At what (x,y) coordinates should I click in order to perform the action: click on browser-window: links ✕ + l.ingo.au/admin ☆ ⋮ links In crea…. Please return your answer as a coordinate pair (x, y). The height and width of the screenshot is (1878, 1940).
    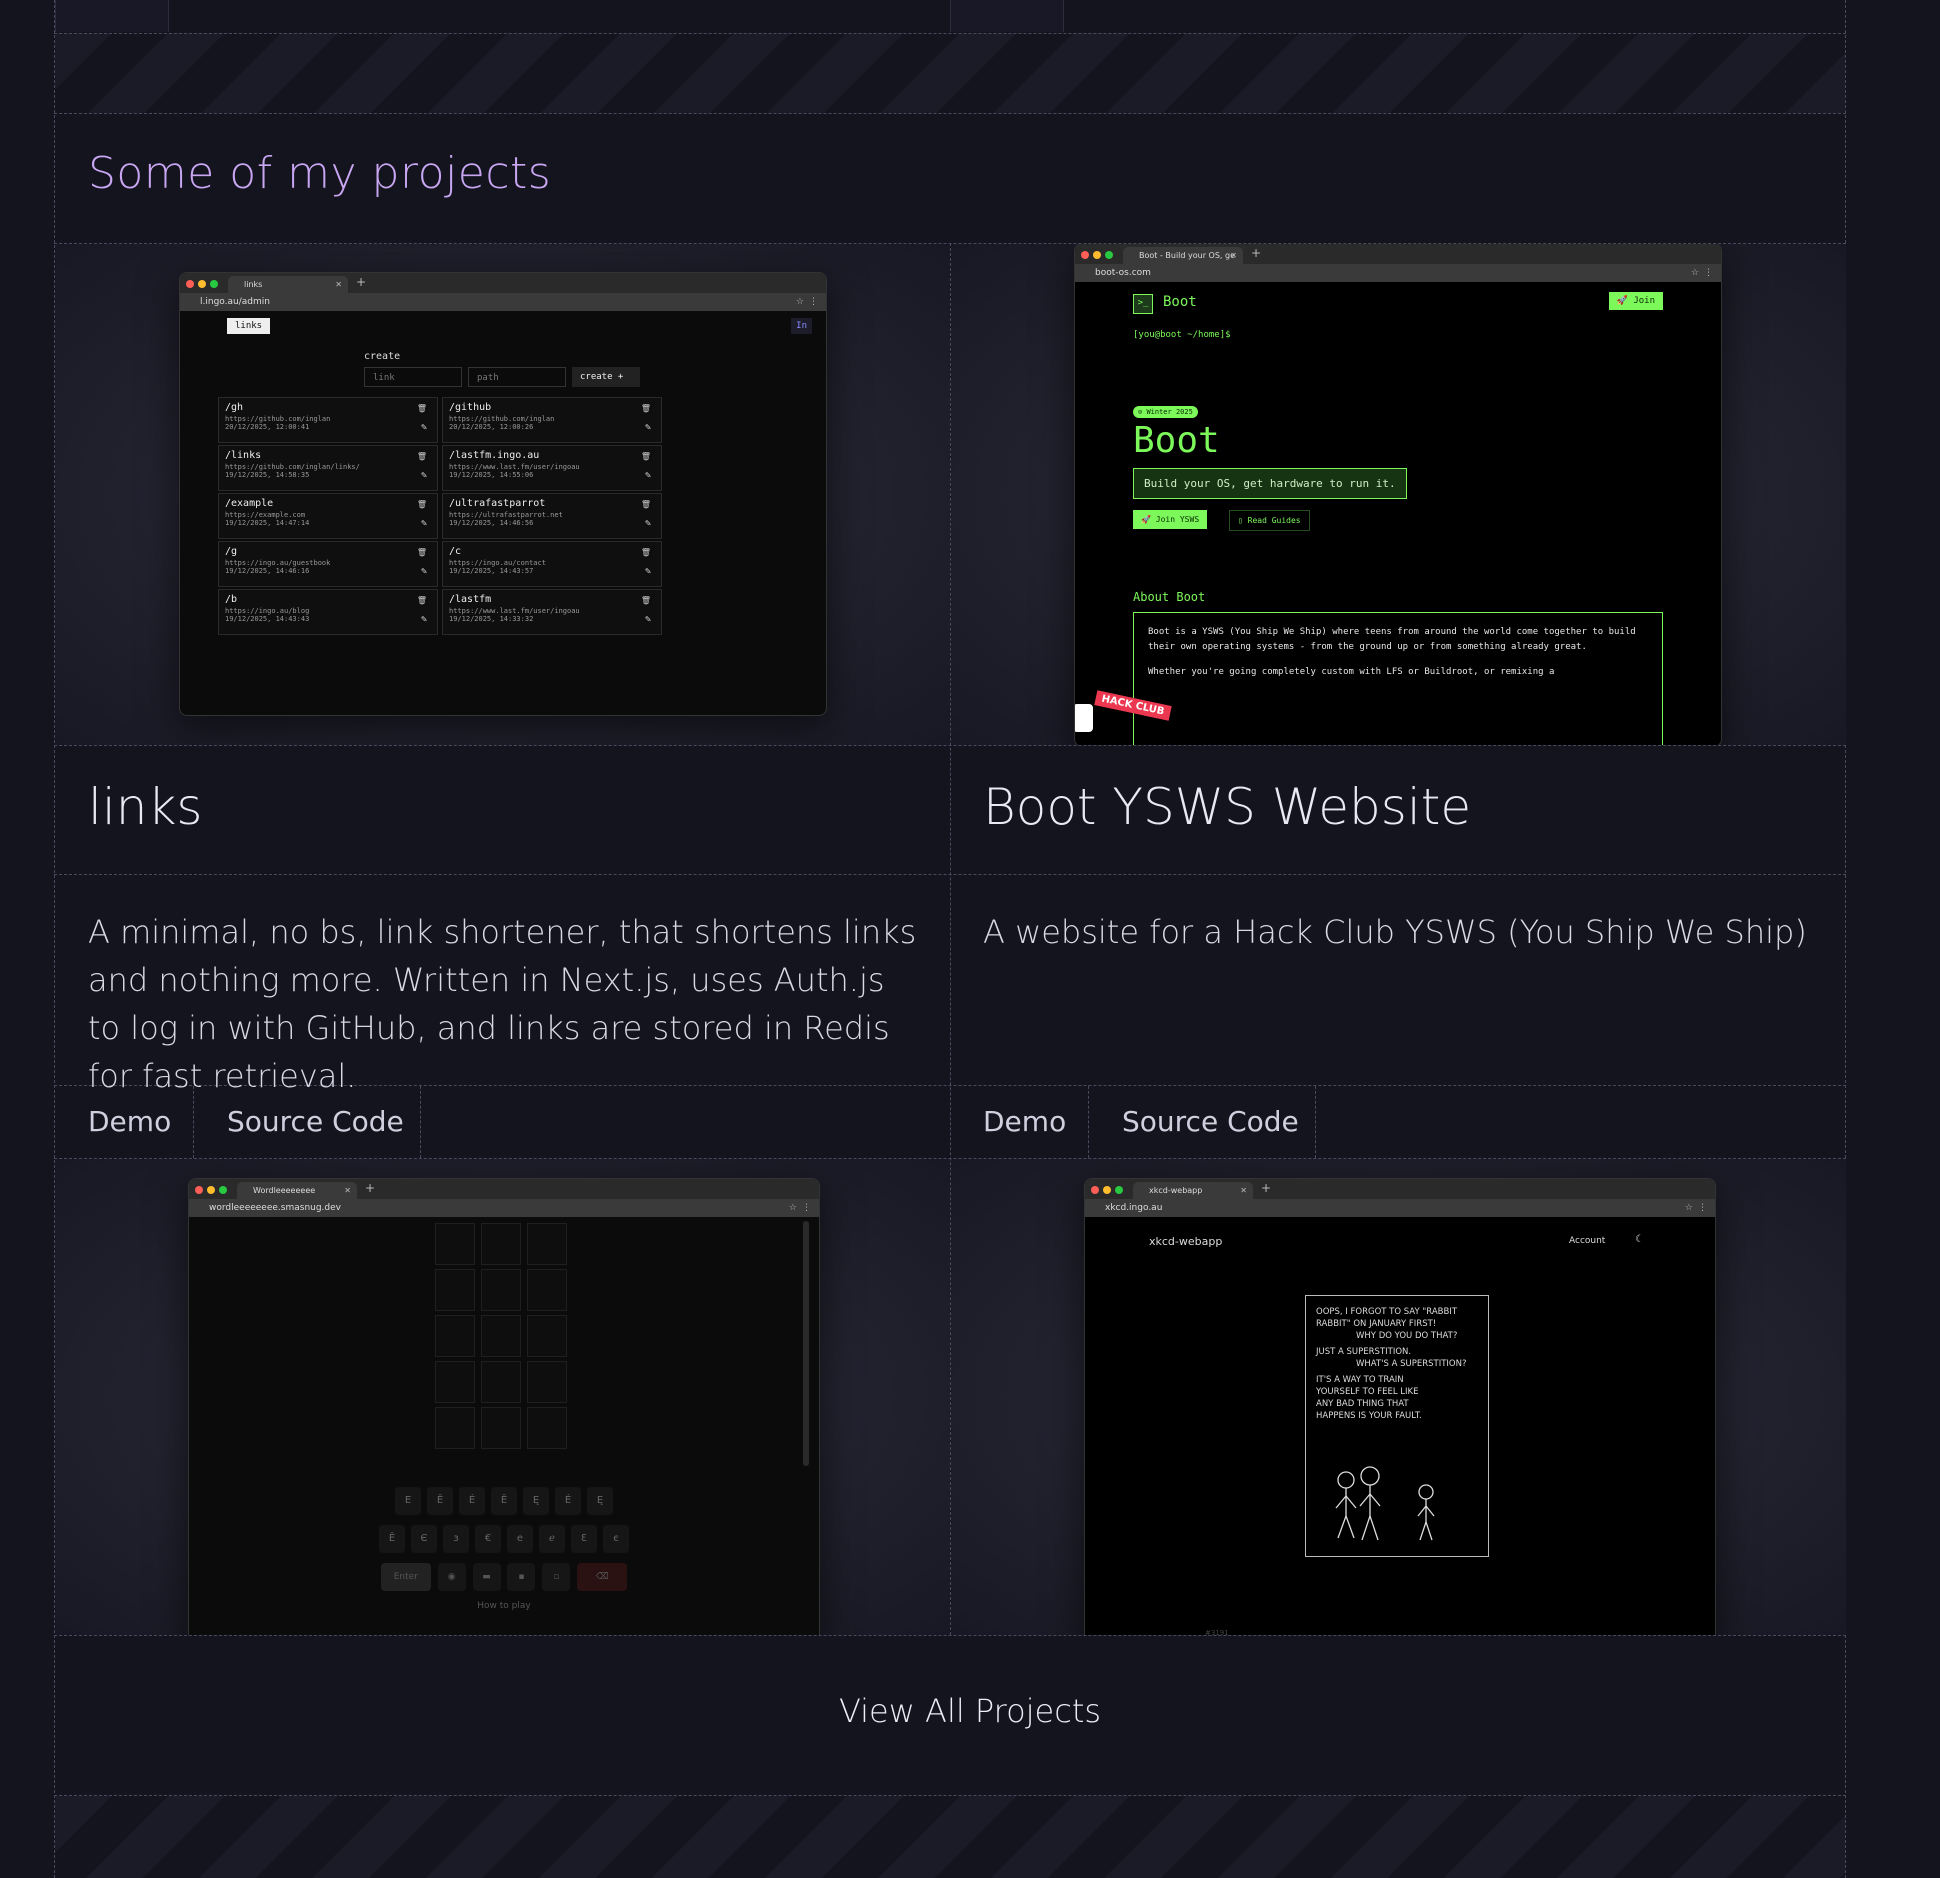
    Looking at the image, I should click on (503, 494).